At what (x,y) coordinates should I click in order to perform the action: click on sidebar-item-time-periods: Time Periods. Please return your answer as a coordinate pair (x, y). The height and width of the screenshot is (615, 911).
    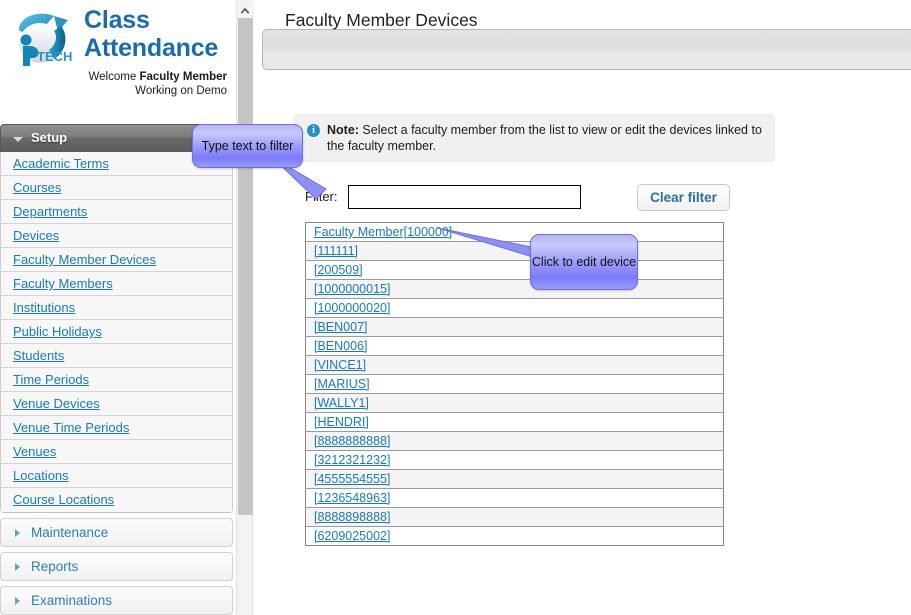
    Looking at the image, I should click on (116, 380).